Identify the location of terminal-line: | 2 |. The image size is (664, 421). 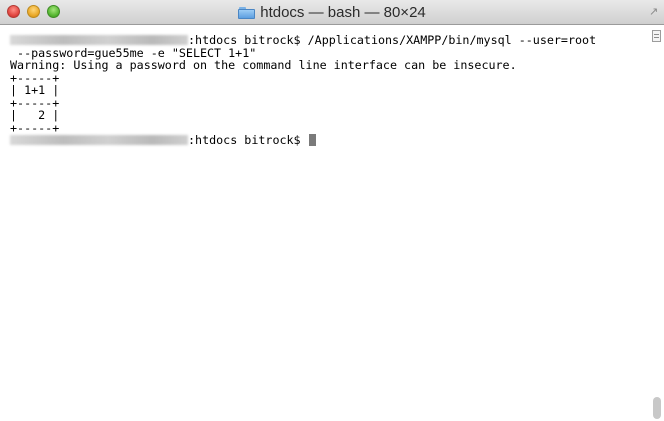
(35, 115).